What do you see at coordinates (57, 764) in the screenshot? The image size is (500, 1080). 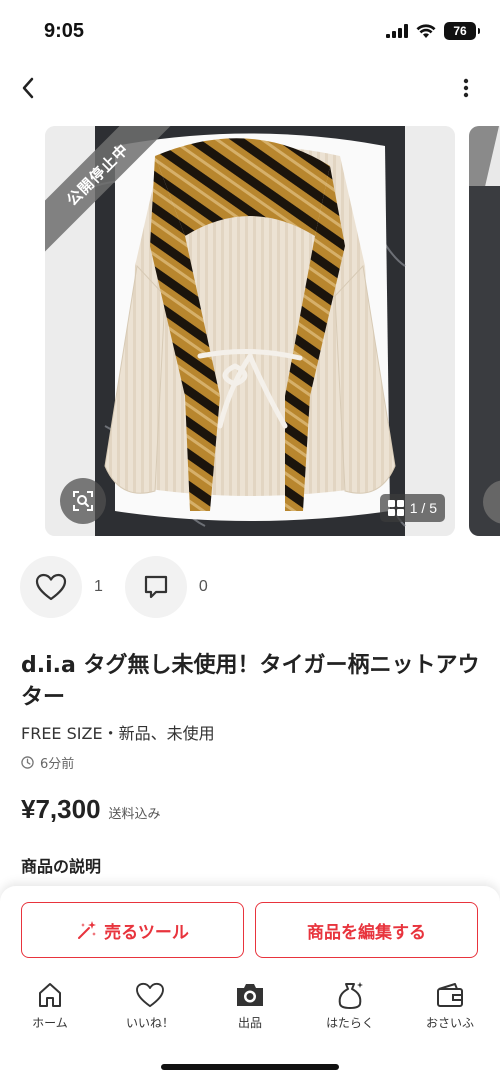 I see `posted-time-text: 6分前` at bounding box center [57, 764].